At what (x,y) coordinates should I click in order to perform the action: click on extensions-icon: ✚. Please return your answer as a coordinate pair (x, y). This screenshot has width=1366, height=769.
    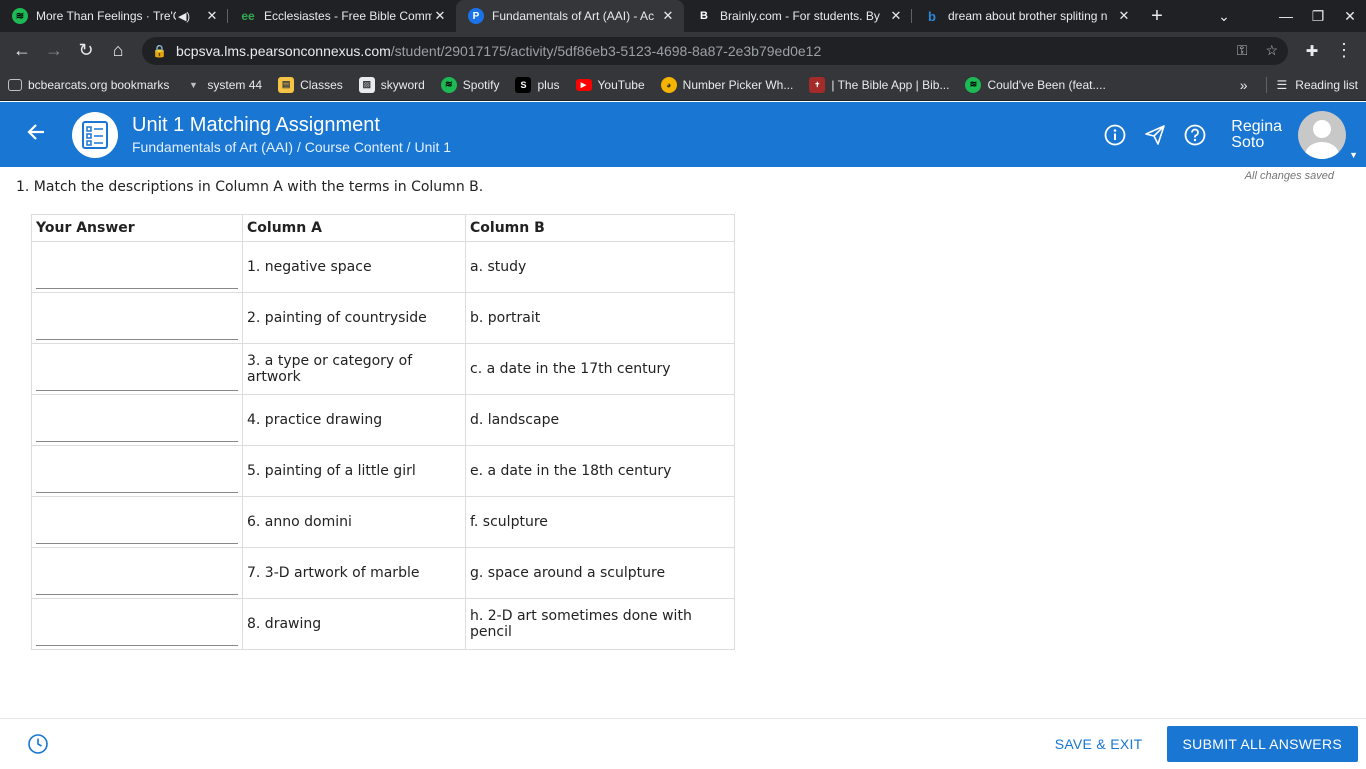
    Looking at the image, I should click on (1312, 51).